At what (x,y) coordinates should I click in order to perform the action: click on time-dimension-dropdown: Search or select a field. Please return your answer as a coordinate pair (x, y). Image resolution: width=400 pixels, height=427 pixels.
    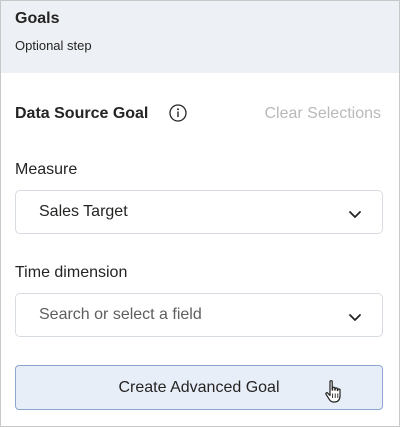
    Looking at the image, I should click on (199, 315).